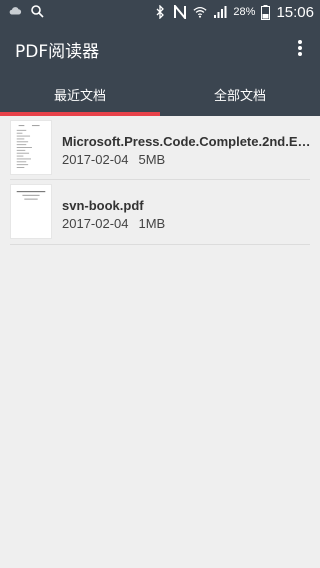  Describe the element at coordinates (180, 12) in the screenshot. I see `nfc-icon` at that location.